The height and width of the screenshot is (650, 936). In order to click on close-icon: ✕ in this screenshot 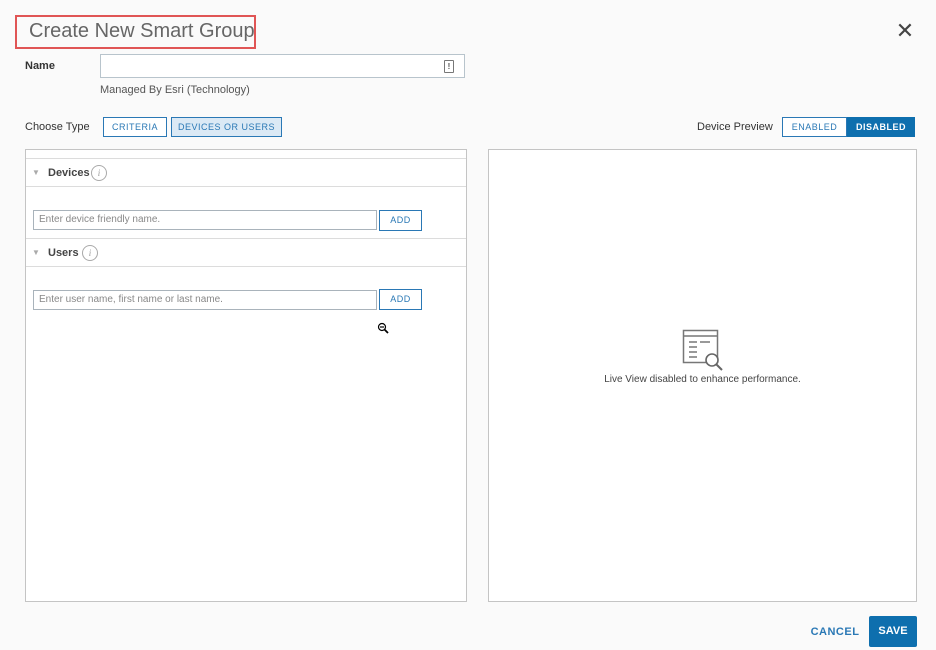, I will do `click(905, 31)`.